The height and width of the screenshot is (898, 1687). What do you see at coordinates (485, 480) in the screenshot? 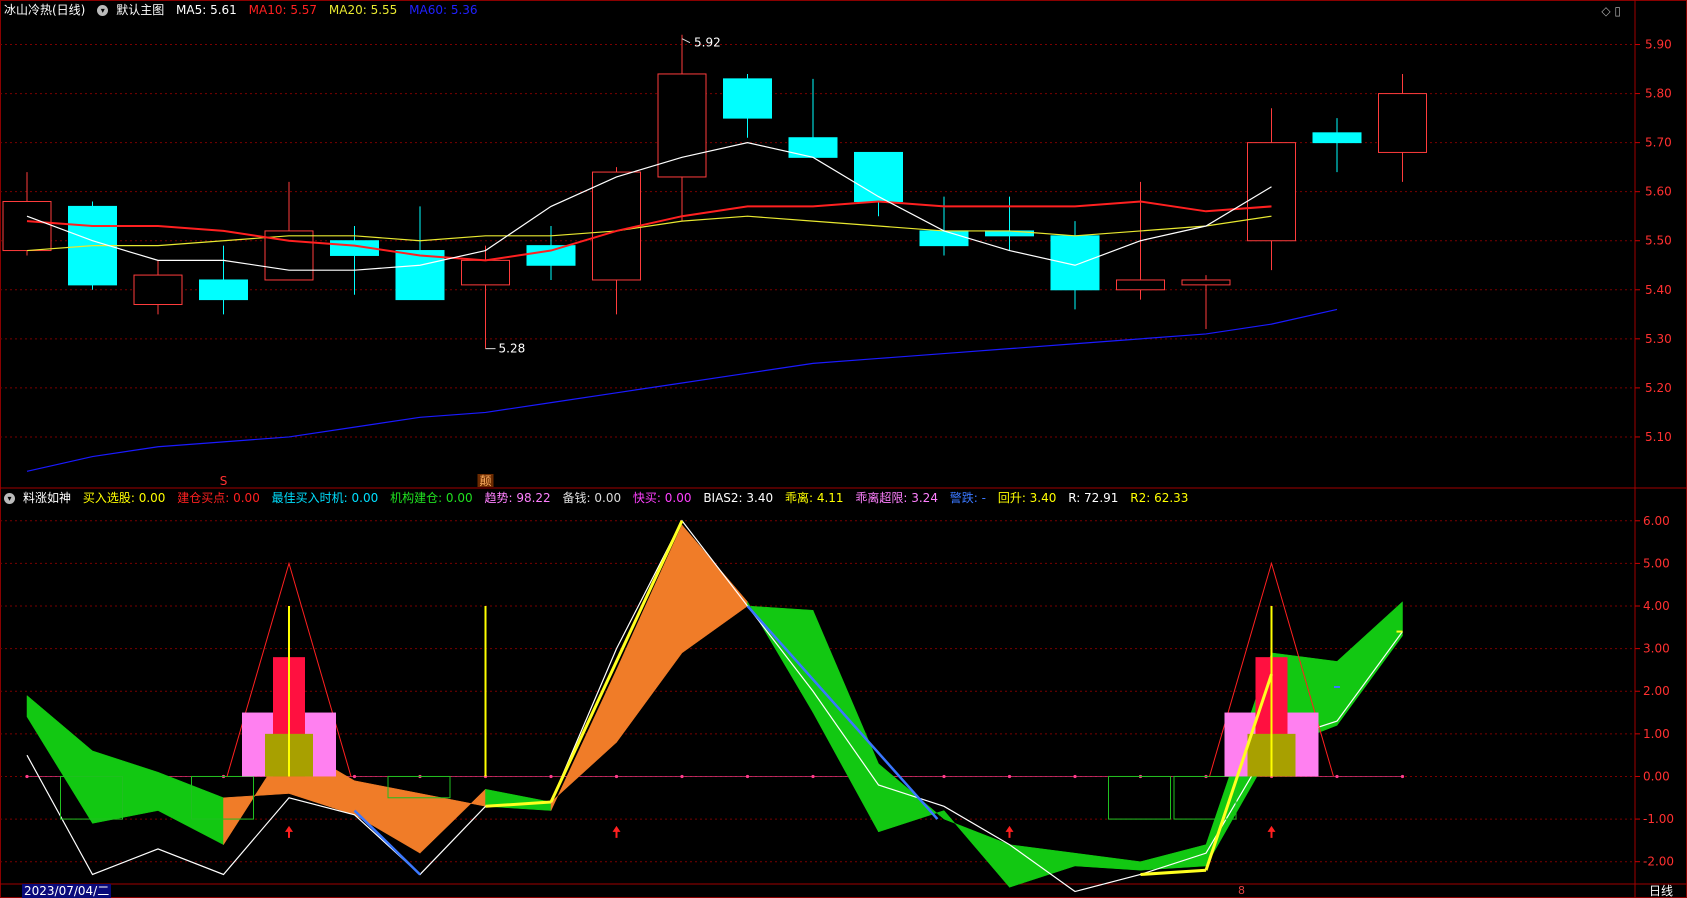
I see `signal-peak-marker: 颠` at bounding box center [485, 480].